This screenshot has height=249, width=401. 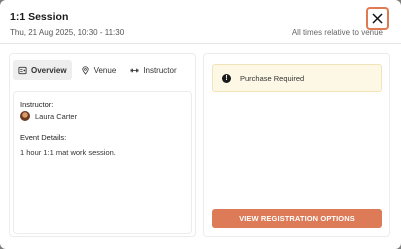 I want to click on close-icon, so click(x=377, y=18).